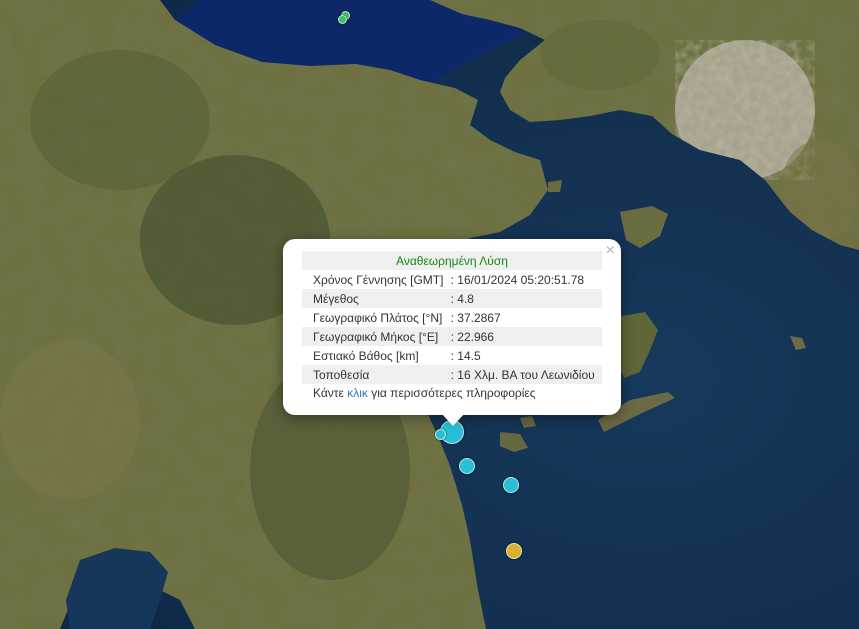 Image resolution: width=859 pixels, height=629 pixels. Describe the element at coordinates (610, 251) in the screenshot. I see `close-icon: ×` at that location.